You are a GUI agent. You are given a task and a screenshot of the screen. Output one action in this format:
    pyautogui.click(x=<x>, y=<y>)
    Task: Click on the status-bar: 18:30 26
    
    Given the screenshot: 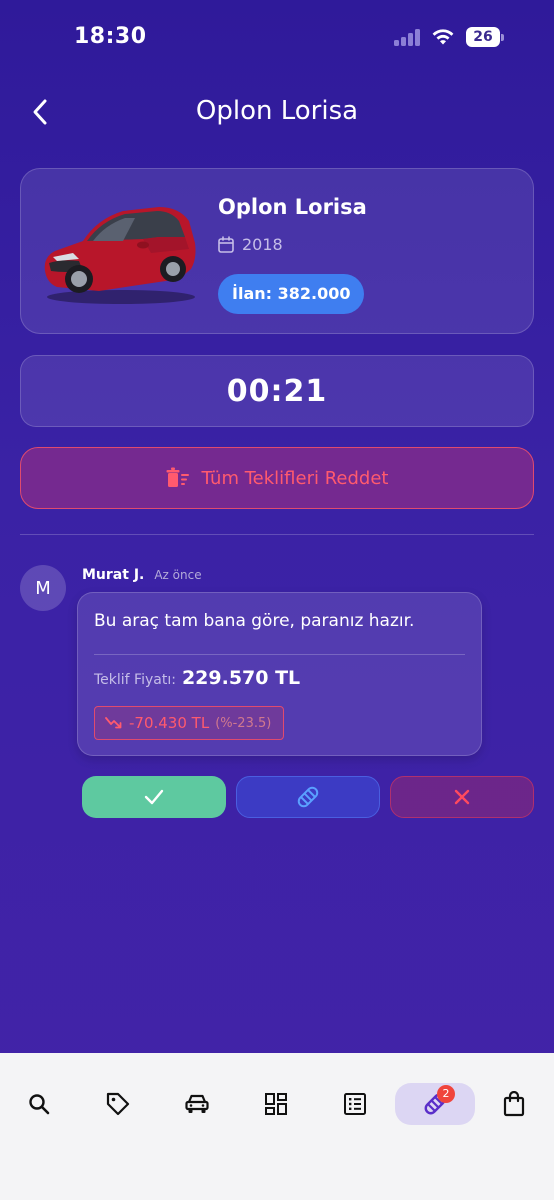 What is the action you would take?
    pyautogui.click(x=277, y=38)
    